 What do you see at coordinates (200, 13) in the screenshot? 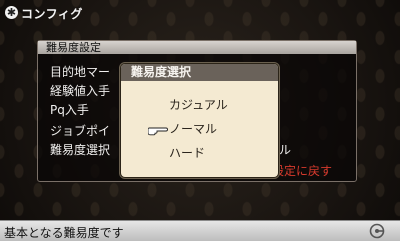
I see `screen-header: ✱ コンフィグ` at bounding box center [200, 13].